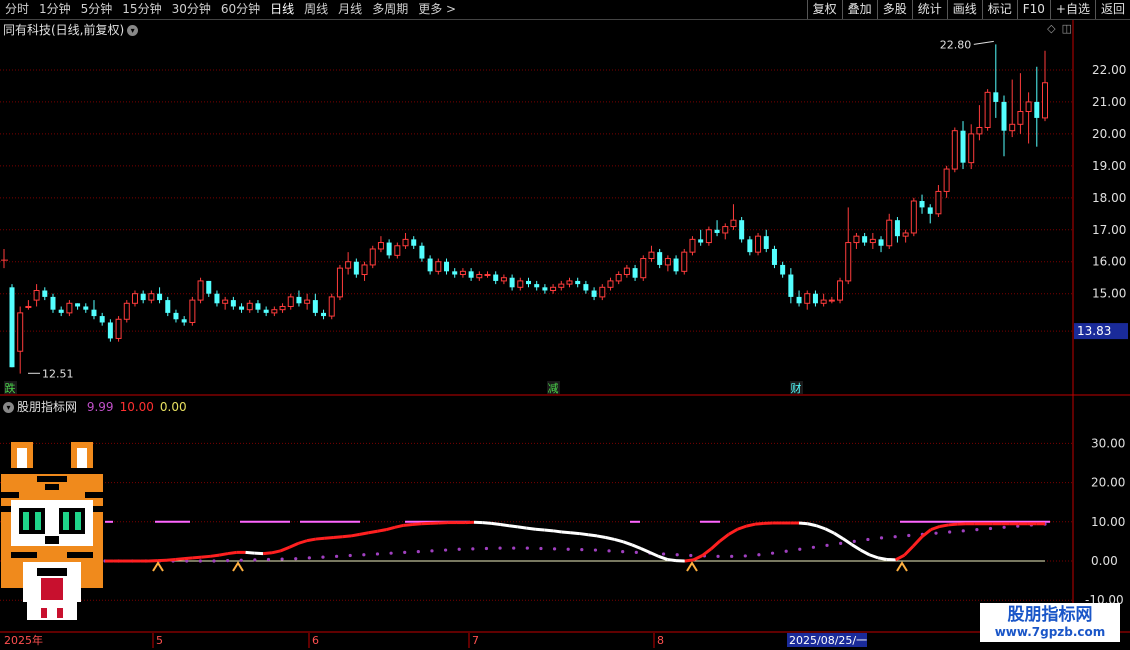  I want to click on indicator-title-row: ▾ 股朋指标网 9.99 10.00 0.00, so click(95, 406).